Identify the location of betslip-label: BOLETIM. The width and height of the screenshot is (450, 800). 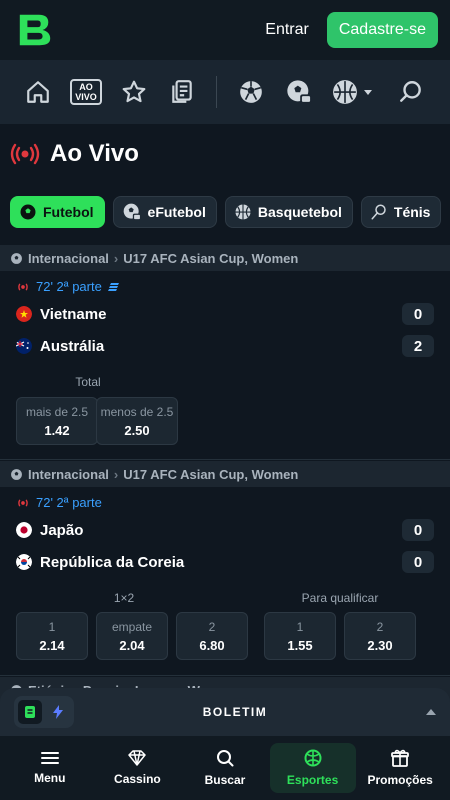
(235, 712).